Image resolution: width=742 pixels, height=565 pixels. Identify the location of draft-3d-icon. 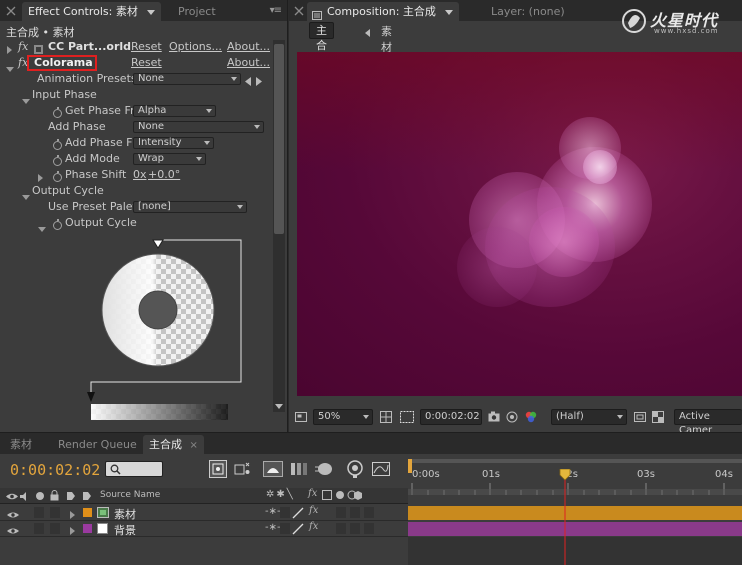
(242, 469).